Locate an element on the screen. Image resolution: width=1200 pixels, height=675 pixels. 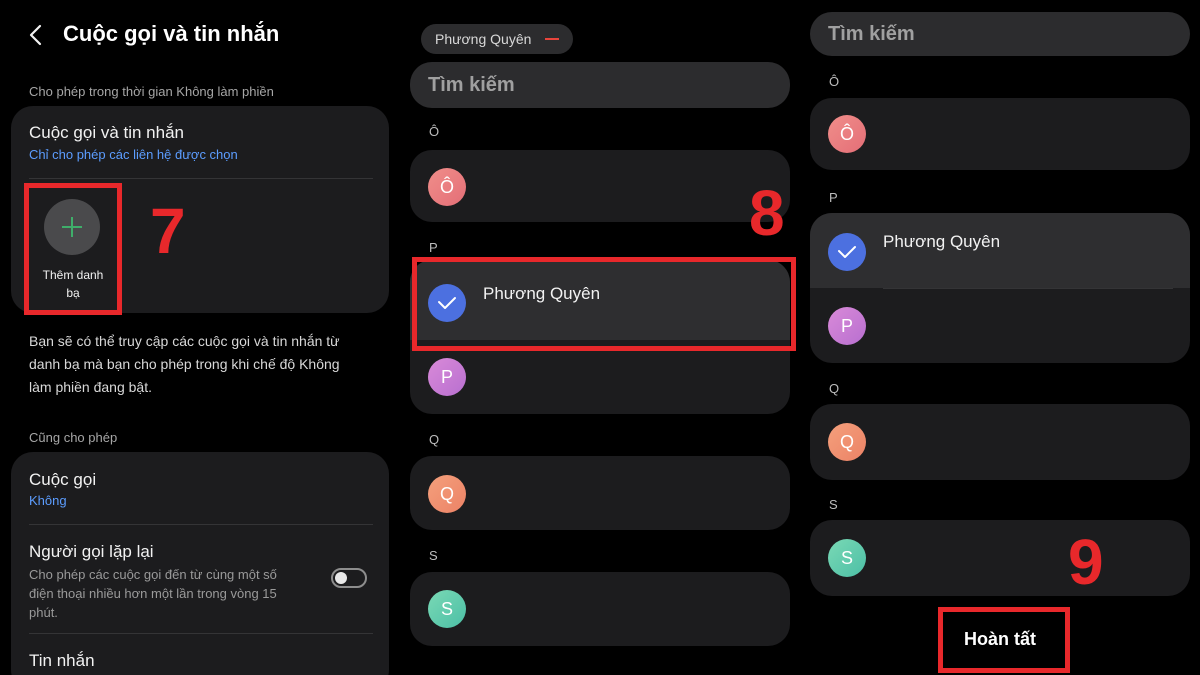
step-8-label: 8 is located at coordinates (767, 213).